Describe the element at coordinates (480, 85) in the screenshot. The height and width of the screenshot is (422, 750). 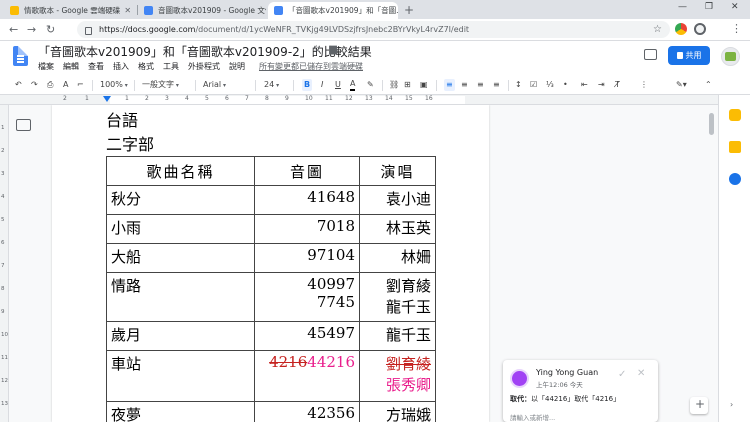
I see `align-right-icon: ≡` at that location.